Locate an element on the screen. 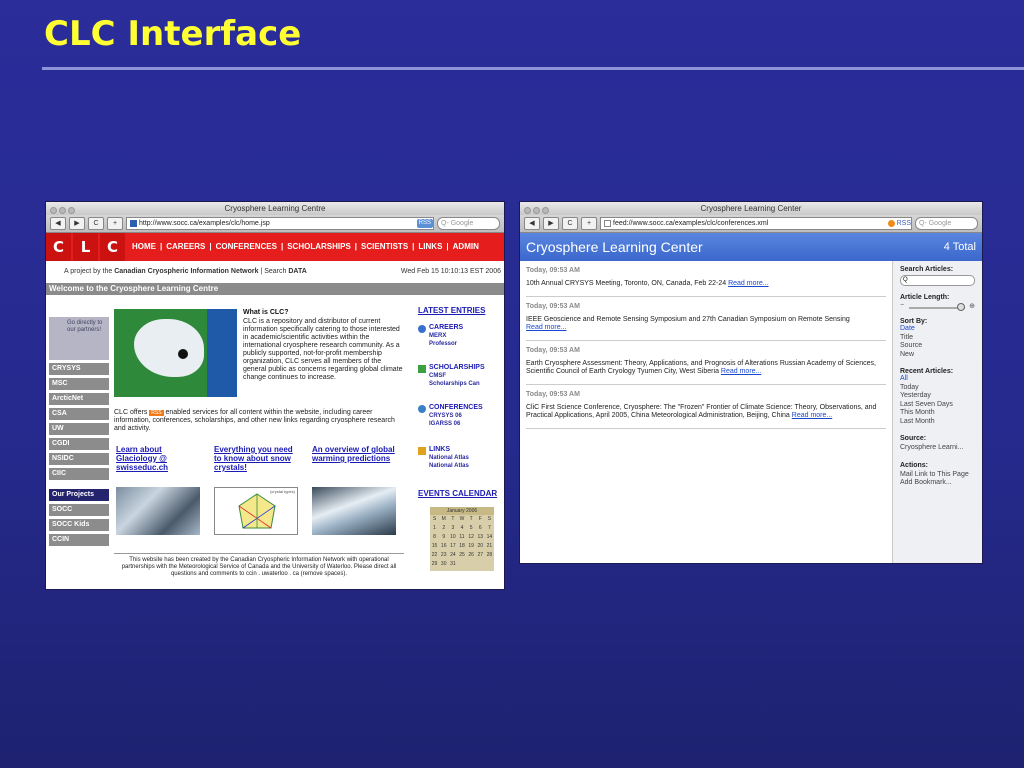  sidebar-item-msc: MSC is located at coordinates (79, 384).